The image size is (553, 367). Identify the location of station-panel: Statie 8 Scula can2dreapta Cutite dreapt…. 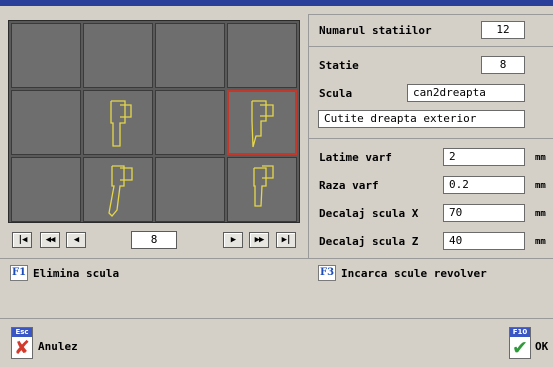
(430, 92).